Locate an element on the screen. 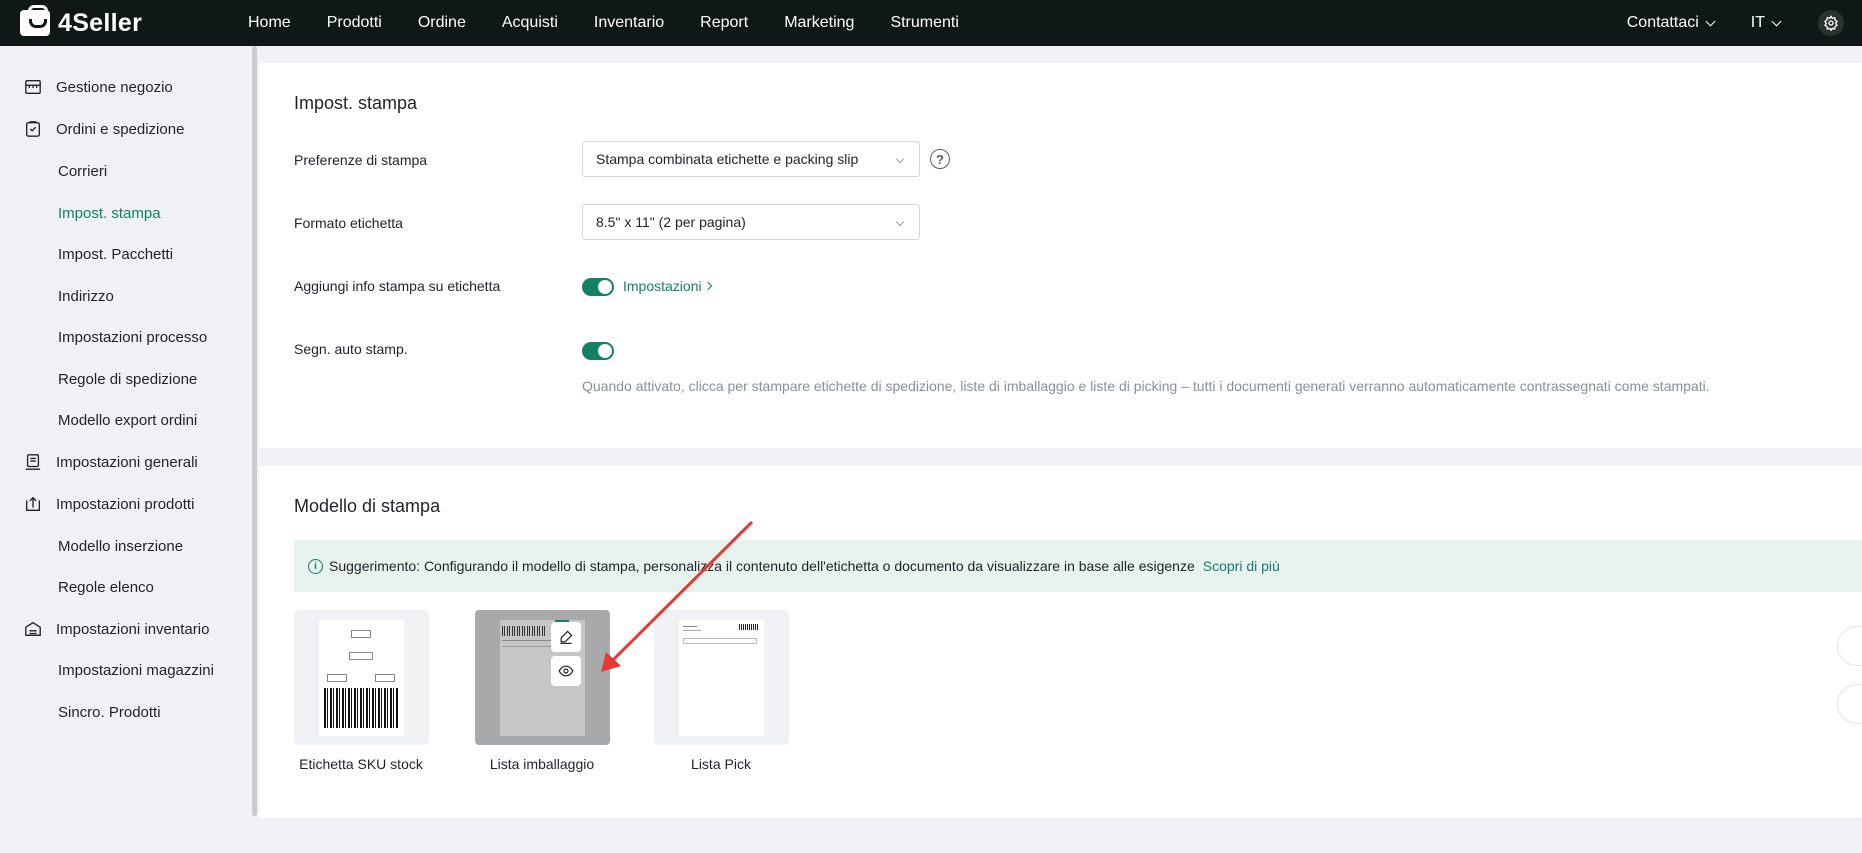  settings-button is located at coordinates (1831, 23).